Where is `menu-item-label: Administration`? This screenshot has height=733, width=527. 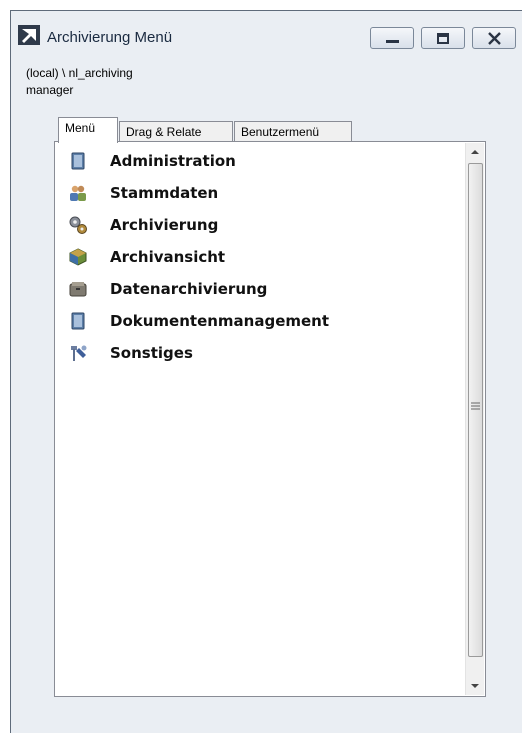
menu-item-label: Administration is located at coordinates (173, 161).